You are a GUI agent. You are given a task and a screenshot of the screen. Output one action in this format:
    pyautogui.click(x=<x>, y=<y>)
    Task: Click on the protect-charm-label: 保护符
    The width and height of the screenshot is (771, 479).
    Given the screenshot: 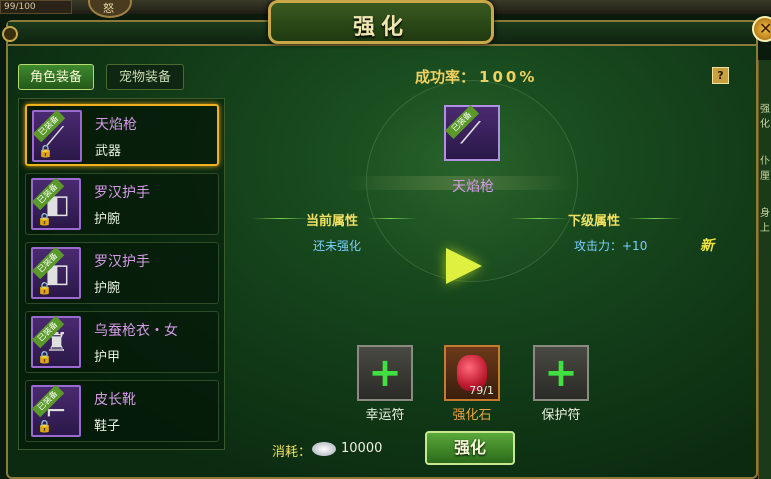 What is the action you would take?
    pyautogui.click(x=561, y=415)
    